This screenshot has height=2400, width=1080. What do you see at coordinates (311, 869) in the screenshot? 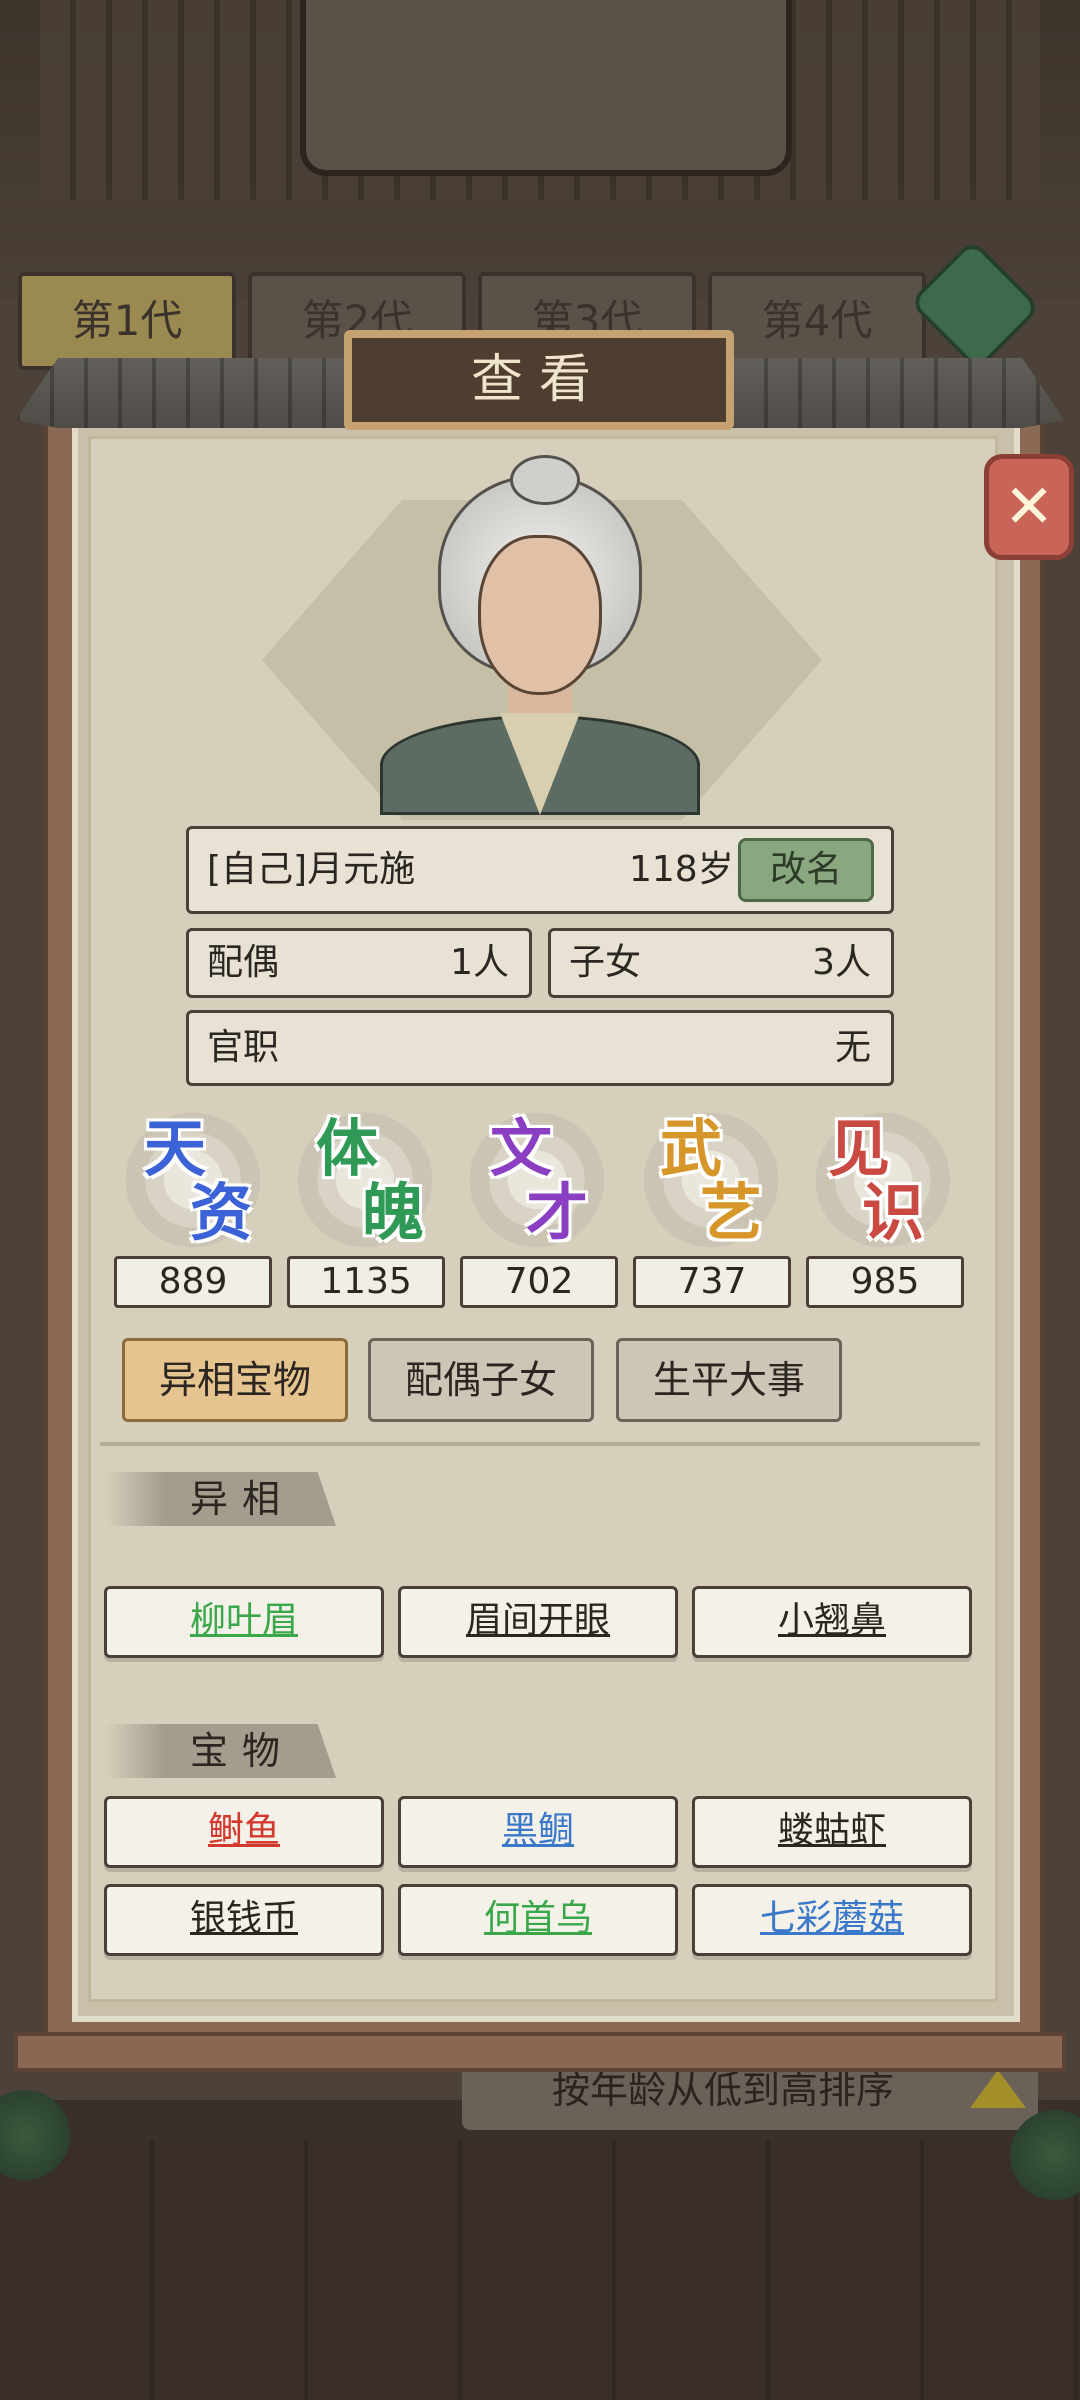
I see `character-name: [自己]月元施` at bounding box center [311, 869].